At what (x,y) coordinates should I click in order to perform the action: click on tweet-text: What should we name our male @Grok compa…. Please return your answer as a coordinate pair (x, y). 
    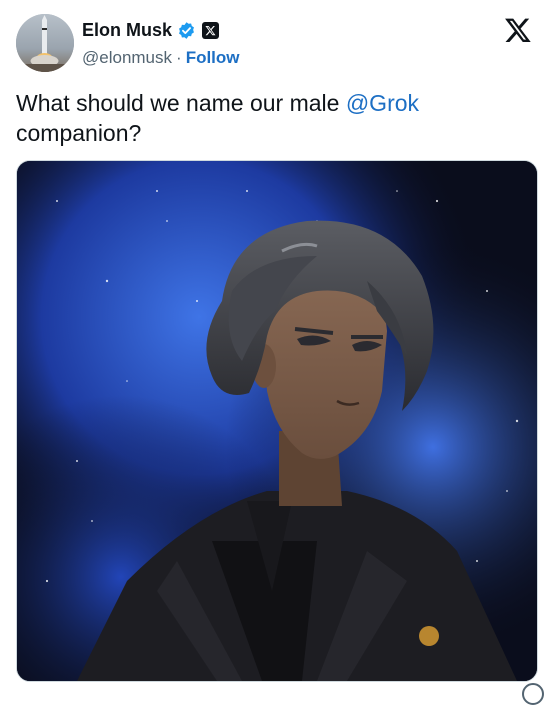
    Looking at the image, I should click on (266, 118).